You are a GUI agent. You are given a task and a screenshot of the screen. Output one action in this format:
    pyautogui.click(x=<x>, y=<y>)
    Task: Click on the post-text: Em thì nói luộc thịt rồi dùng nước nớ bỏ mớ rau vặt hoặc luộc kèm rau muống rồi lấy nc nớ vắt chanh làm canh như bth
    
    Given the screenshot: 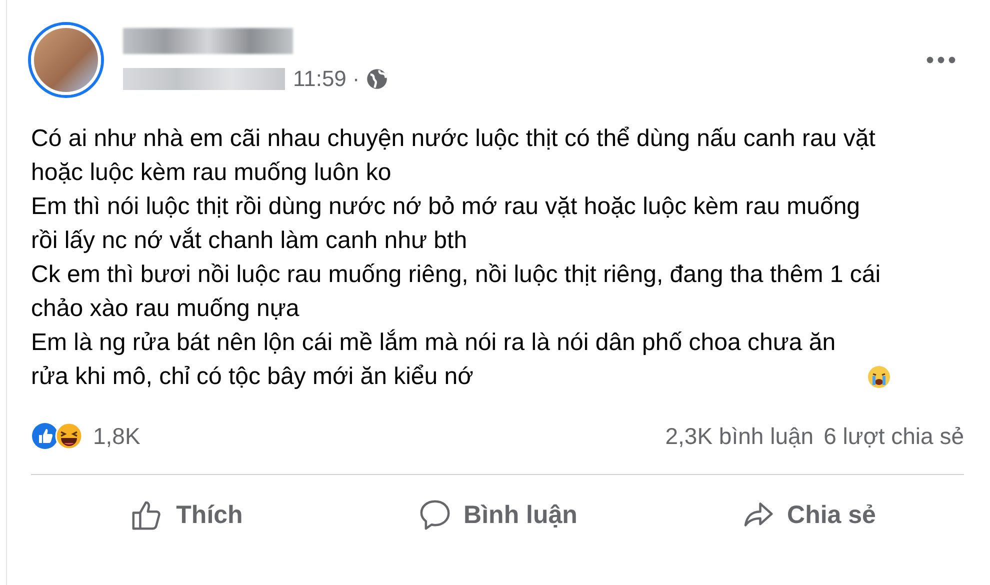 What is the action you would take?
    pyautogui.click(x=446, y=224)
    